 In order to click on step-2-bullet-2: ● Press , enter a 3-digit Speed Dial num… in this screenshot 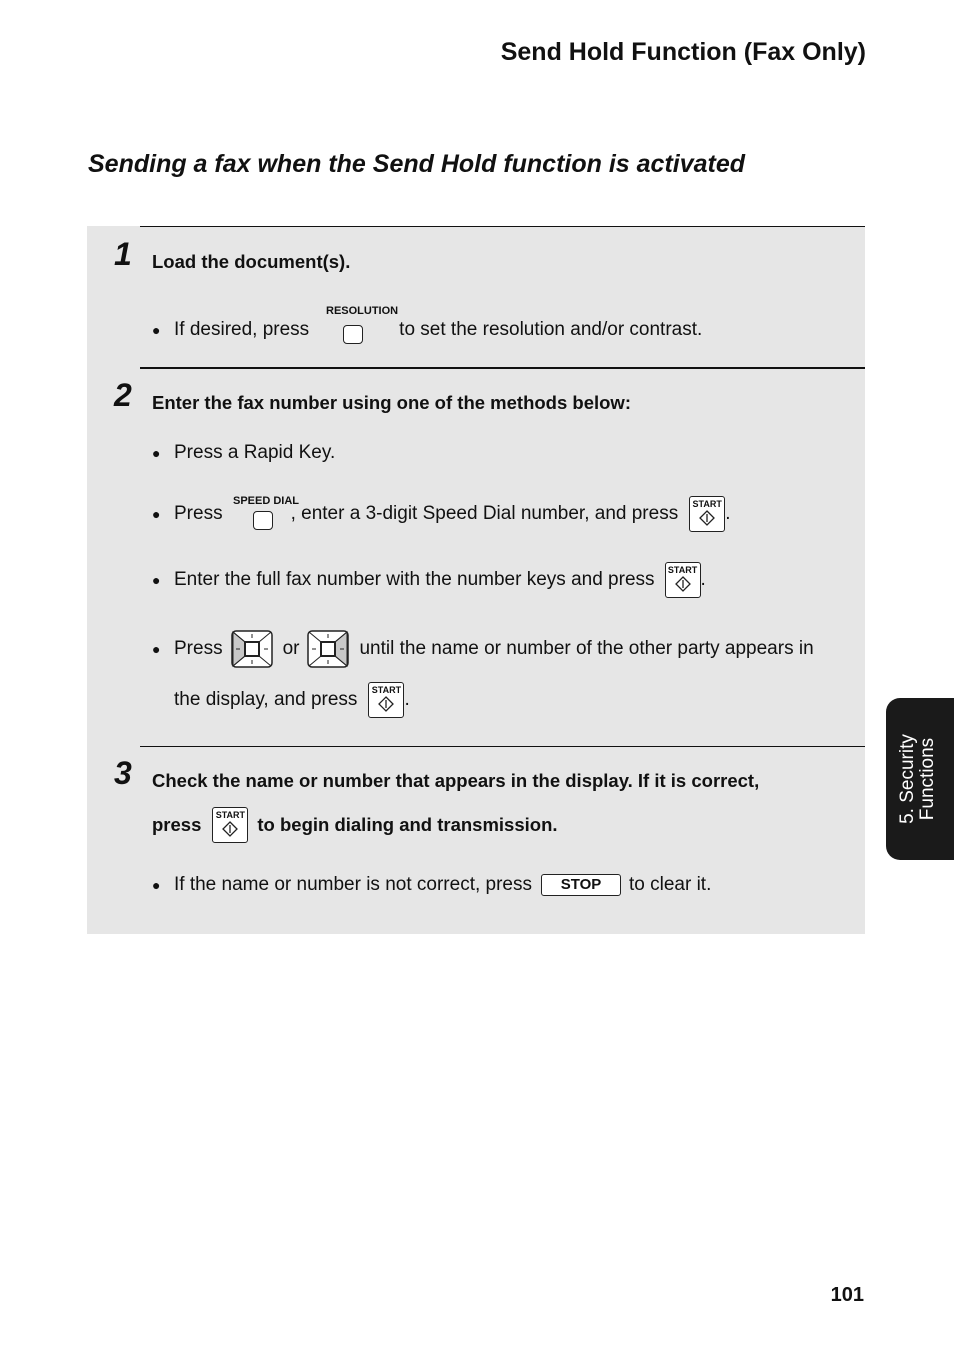, I will do `click(441, 514)`.